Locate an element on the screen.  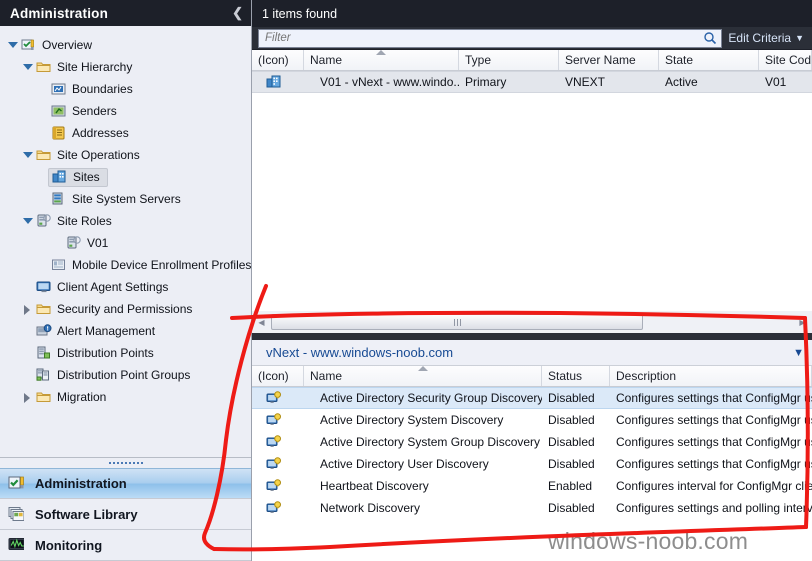
sidebar-item-label: Site System Servers is located at coordinates (126, 199).